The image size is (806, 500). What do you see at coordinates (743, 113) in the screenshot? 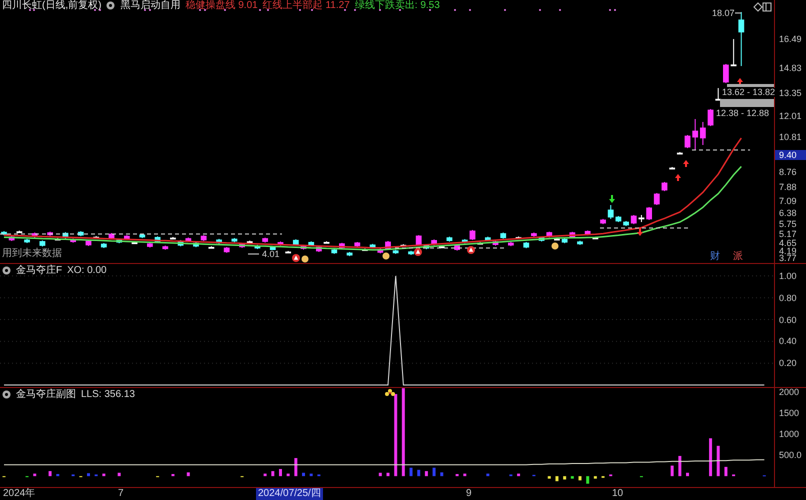
I see `price-range-label: 12.38 - 12.88` at bounding box center [743, 113].